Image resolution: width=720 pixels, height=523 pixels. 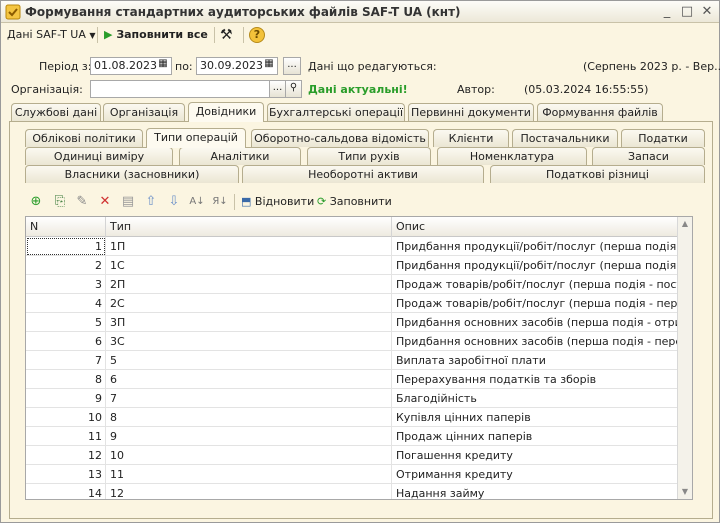 What do you see at coordinates (249, 227) in the screenshot?
I see `column-header-type: Тип` at bounding box center [249, 227].